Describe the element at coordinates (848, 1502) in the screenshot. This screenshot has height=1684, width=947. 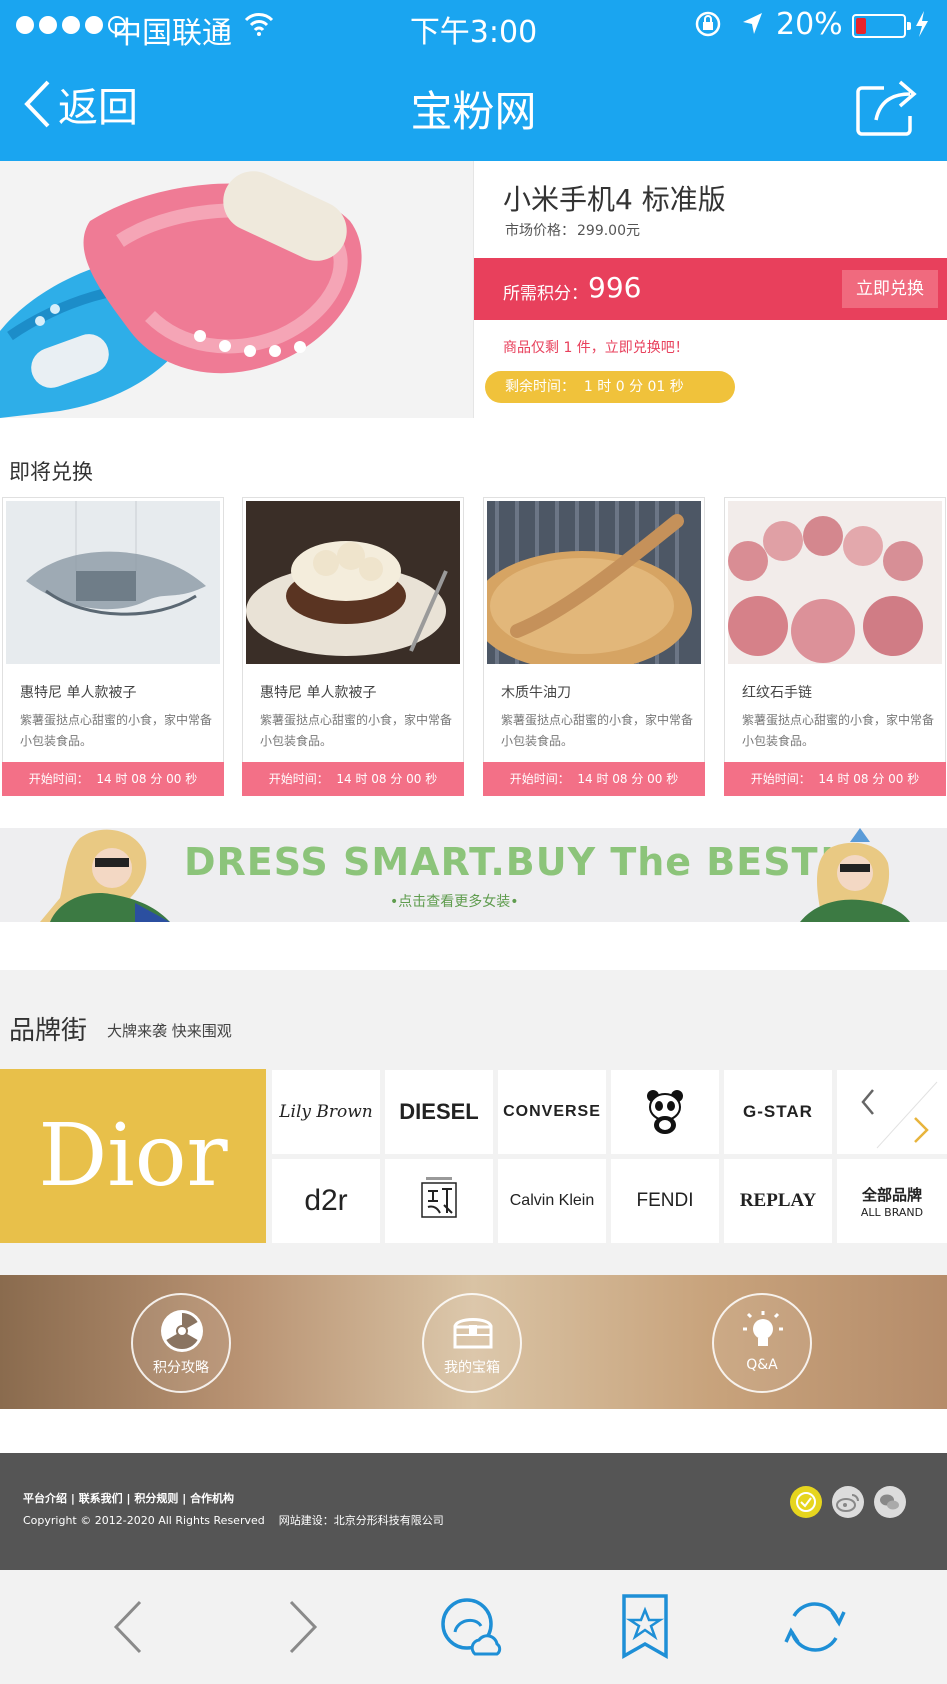
I see `weibo-icon` at that location.